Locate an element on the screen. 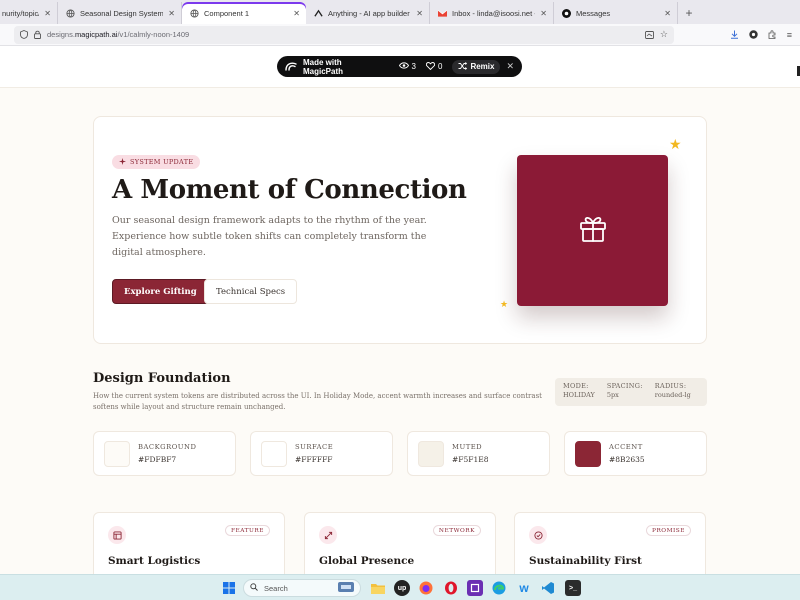 This screenshot has height=600, width=800. gift-card-illustration is located at coordinates (592, 230).